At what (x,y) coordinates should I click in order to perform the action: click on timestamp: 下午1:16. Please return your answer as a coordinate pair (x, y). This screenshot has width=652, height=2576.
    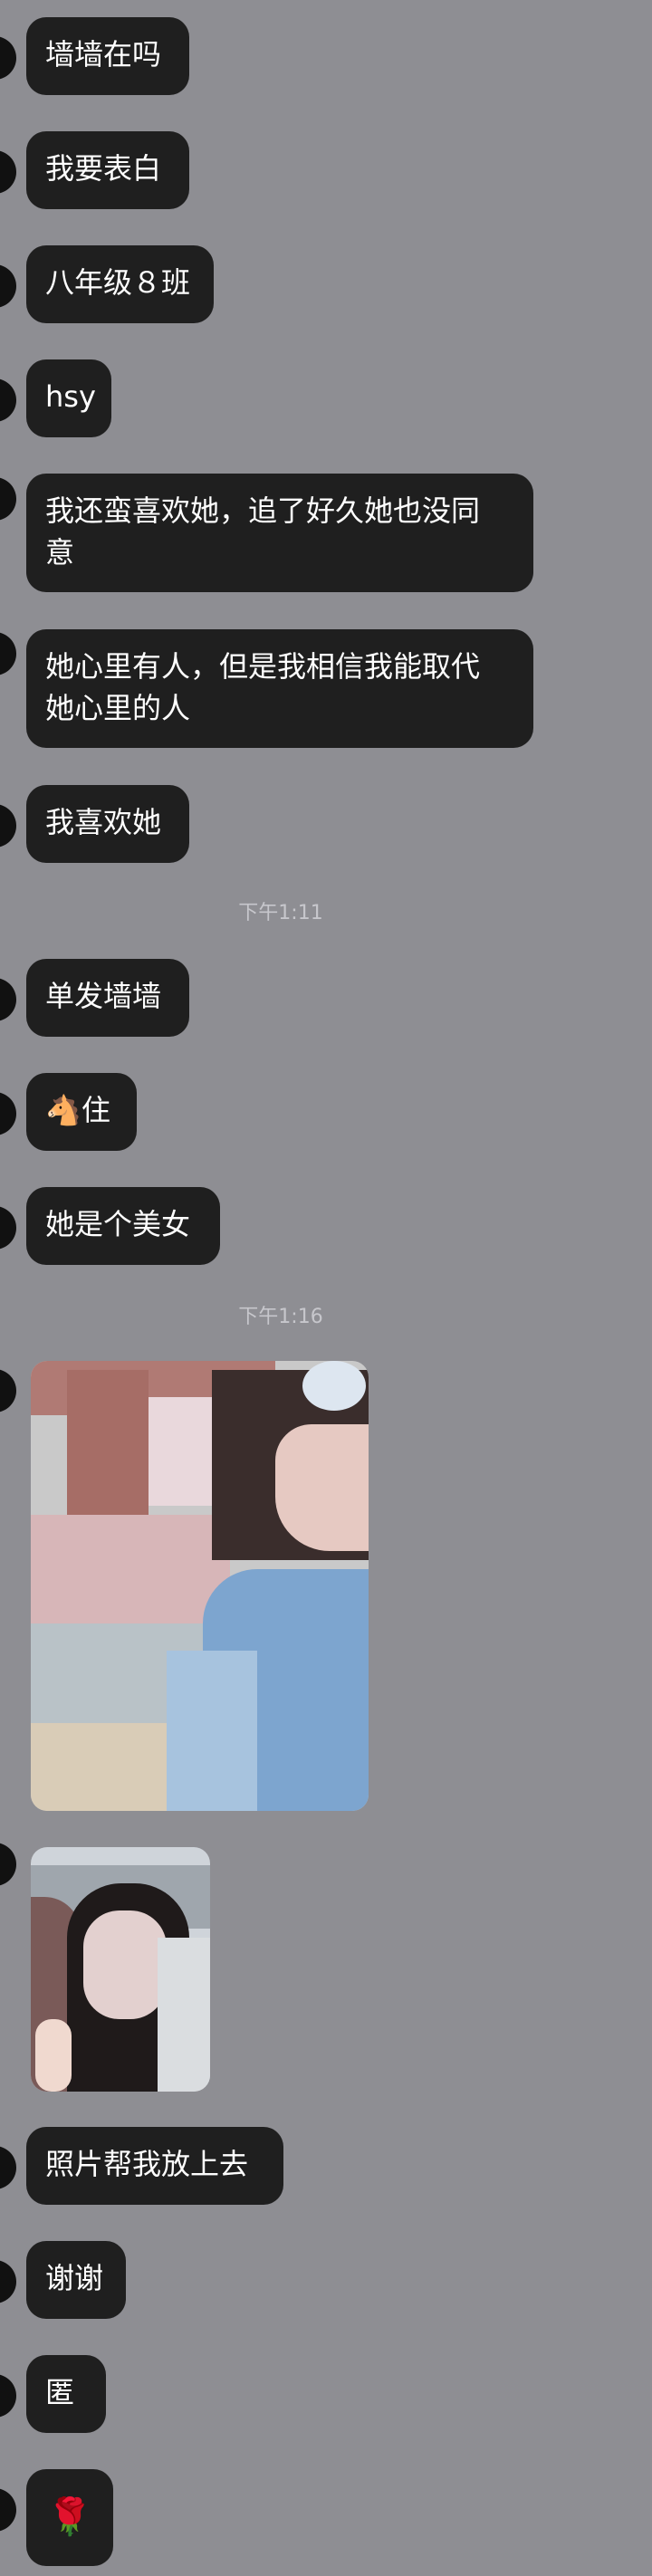
    Looking at the image, I should click on (280, 1317).